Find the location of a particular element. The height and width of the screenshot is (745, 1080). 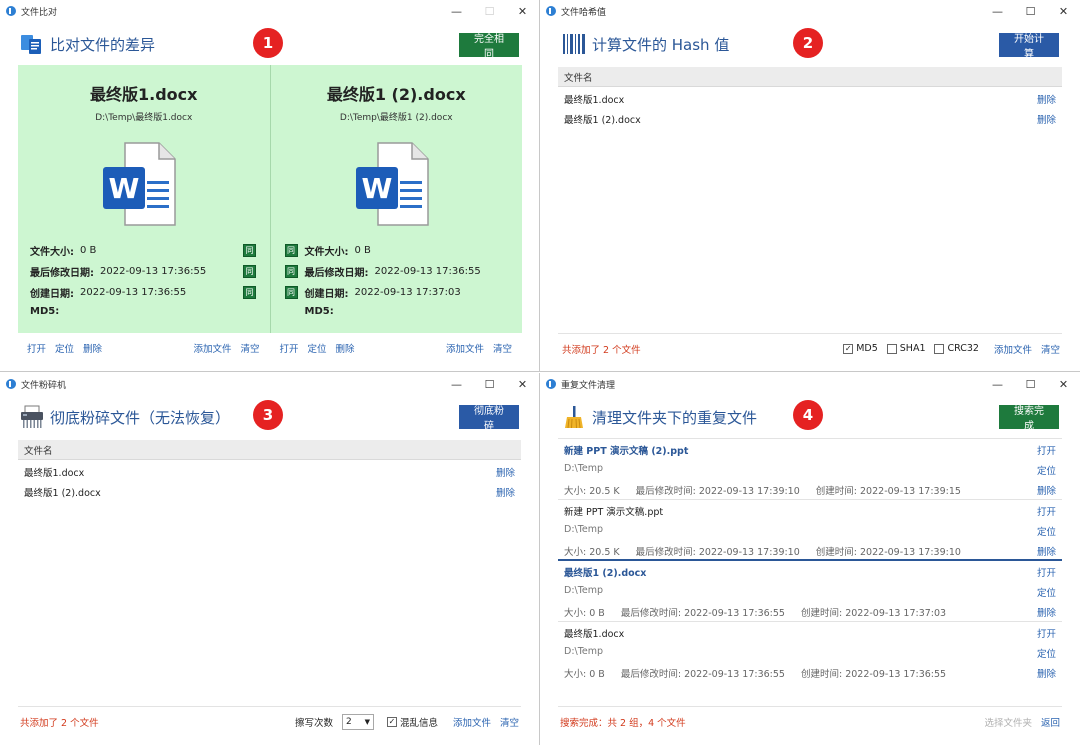

file-name: 新建 PPT 演示文稿 (2).ppt is located at coordinates (626, 451).